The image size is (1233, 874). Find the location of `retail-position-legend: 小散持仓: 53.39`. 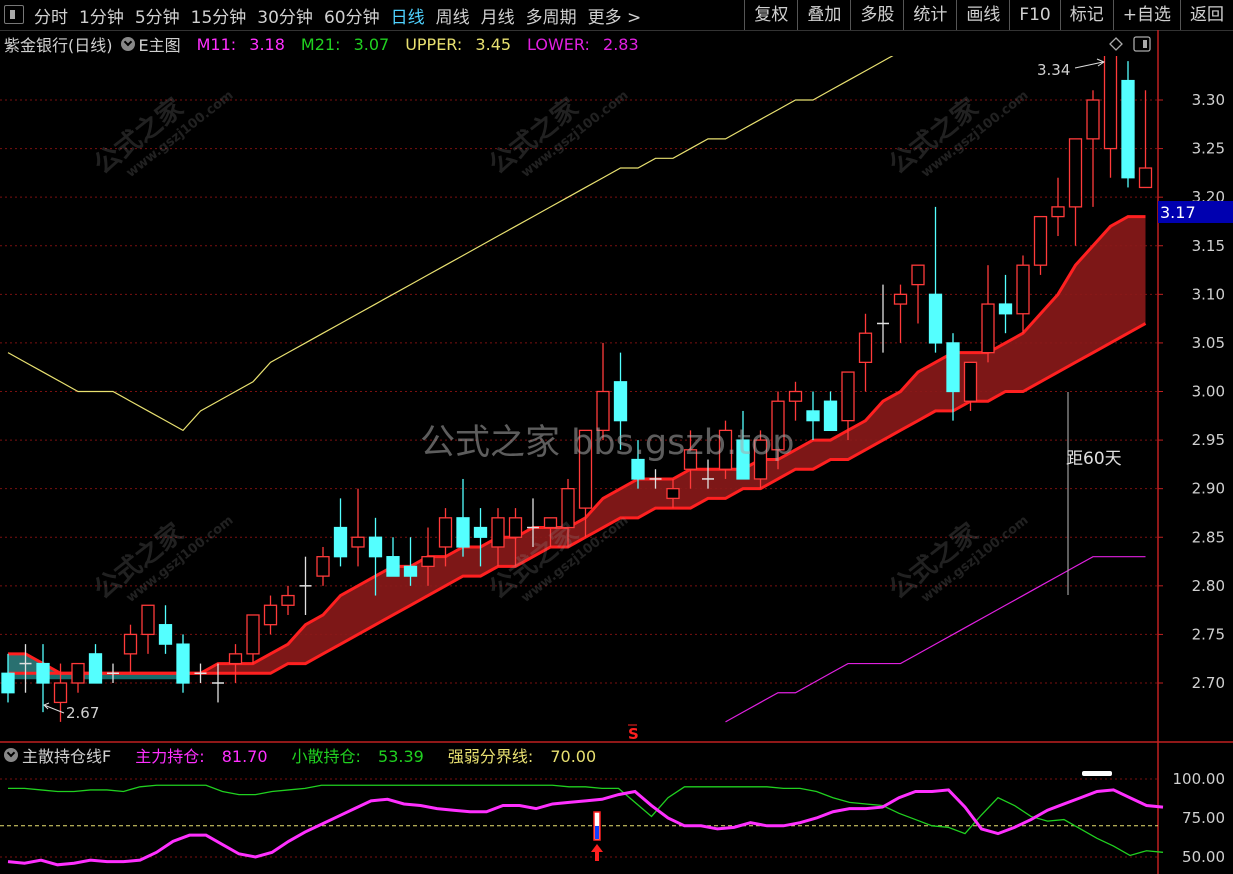

retail-position-legend: 小散持仓: 53.39 is located at coordinates (357, 756).